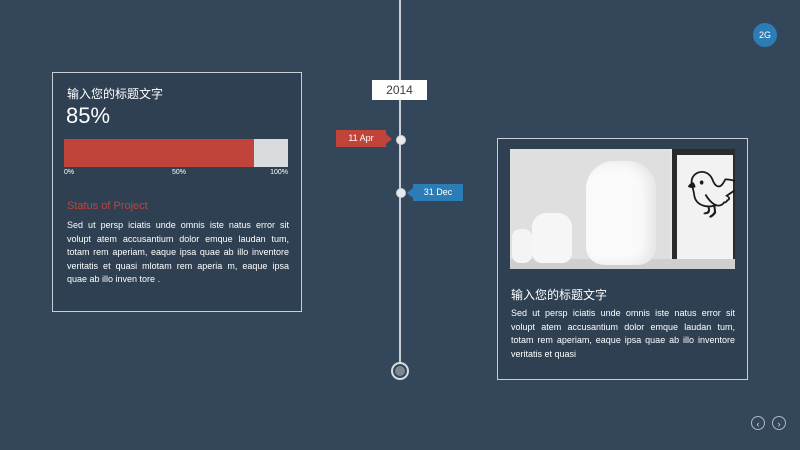  I want to click on scale-label-100: 100%, so click(279, 172).